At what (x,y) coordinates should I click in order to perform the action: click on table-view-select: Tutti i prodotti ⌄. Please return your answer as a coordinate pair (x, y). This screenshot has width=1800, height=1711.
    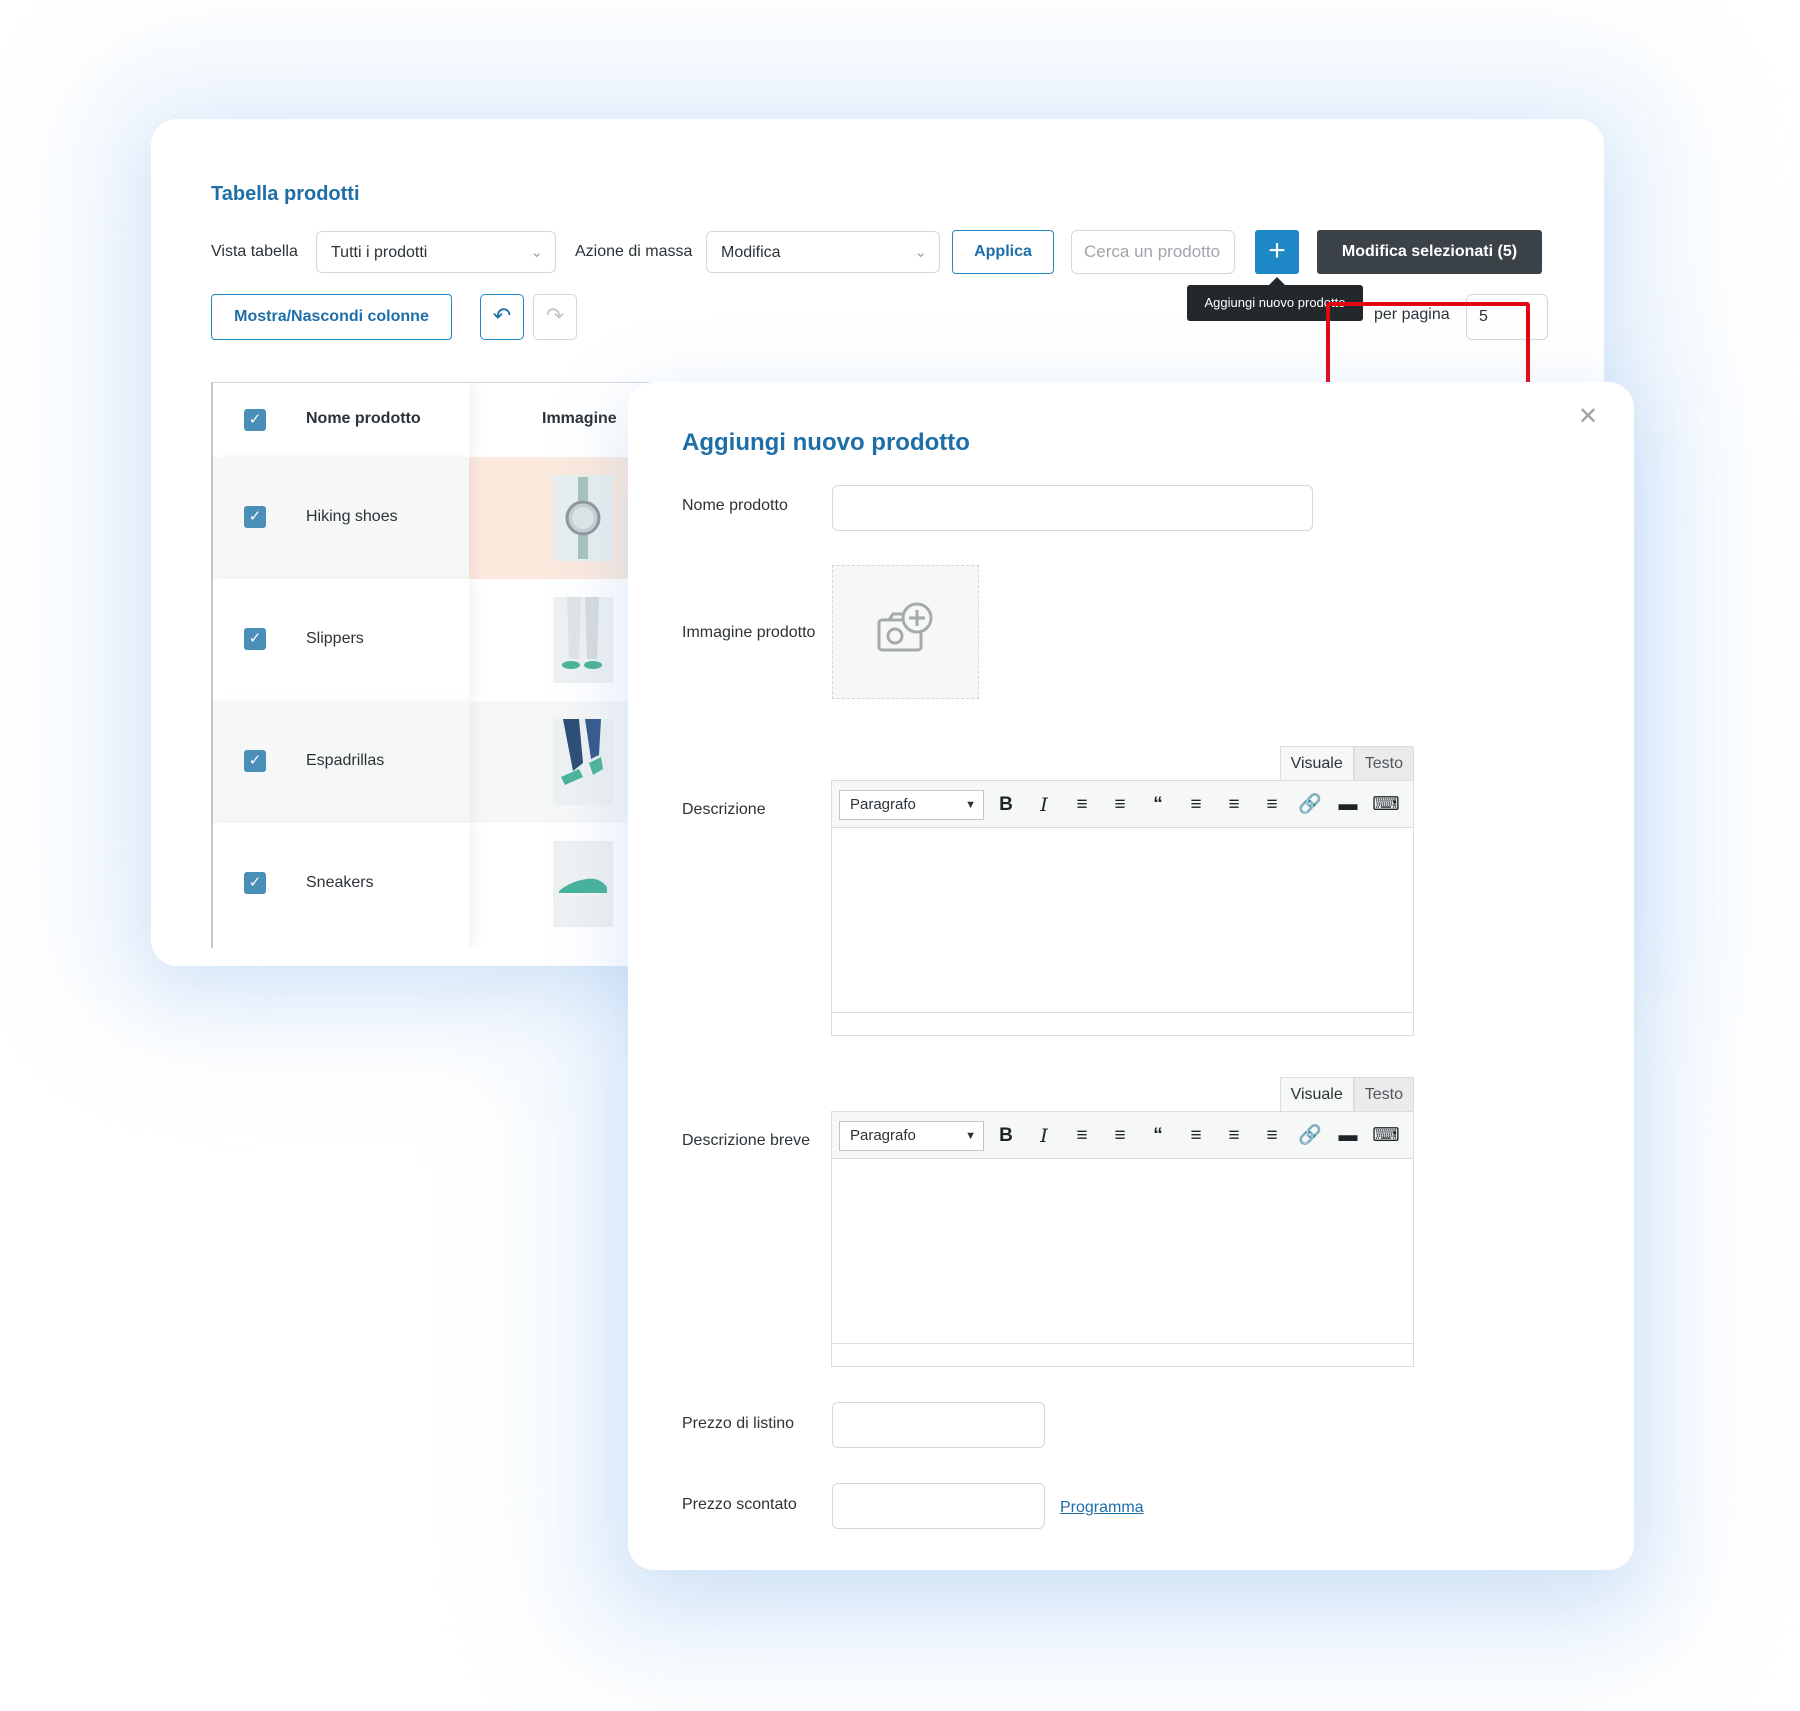
    Looking at the image, I should click on (436, 252).